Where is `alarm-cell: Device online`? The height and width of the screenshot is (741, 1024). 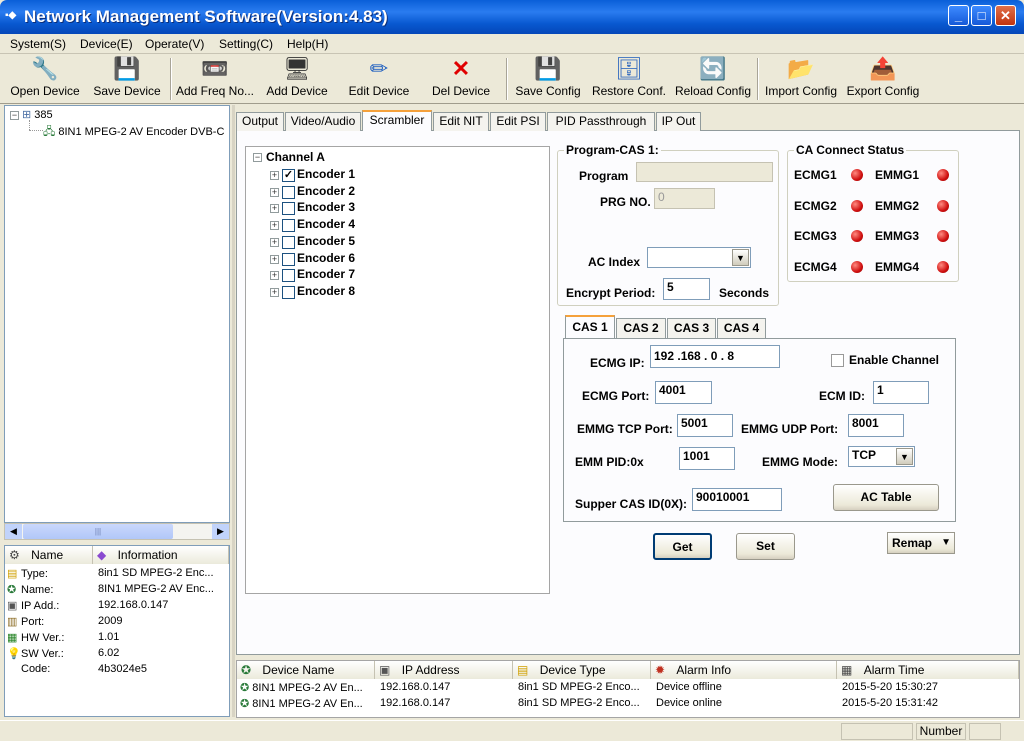
alarm-cell: Device online is located at coordinates (689, 703).